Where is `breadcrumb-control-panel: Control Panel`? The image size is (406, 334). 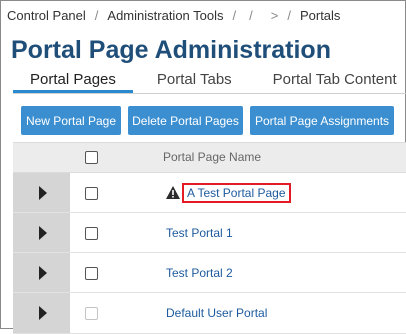 breadcrumb-control-panel: Control Panel is located at coordinates (46, 15).